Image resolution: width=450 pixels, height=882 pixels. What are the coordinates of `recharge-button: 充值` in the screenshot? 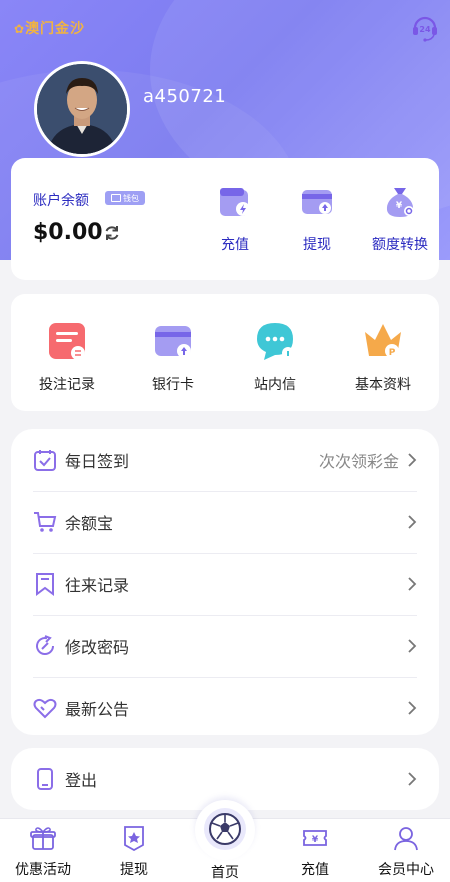 It's located at (235, 219).